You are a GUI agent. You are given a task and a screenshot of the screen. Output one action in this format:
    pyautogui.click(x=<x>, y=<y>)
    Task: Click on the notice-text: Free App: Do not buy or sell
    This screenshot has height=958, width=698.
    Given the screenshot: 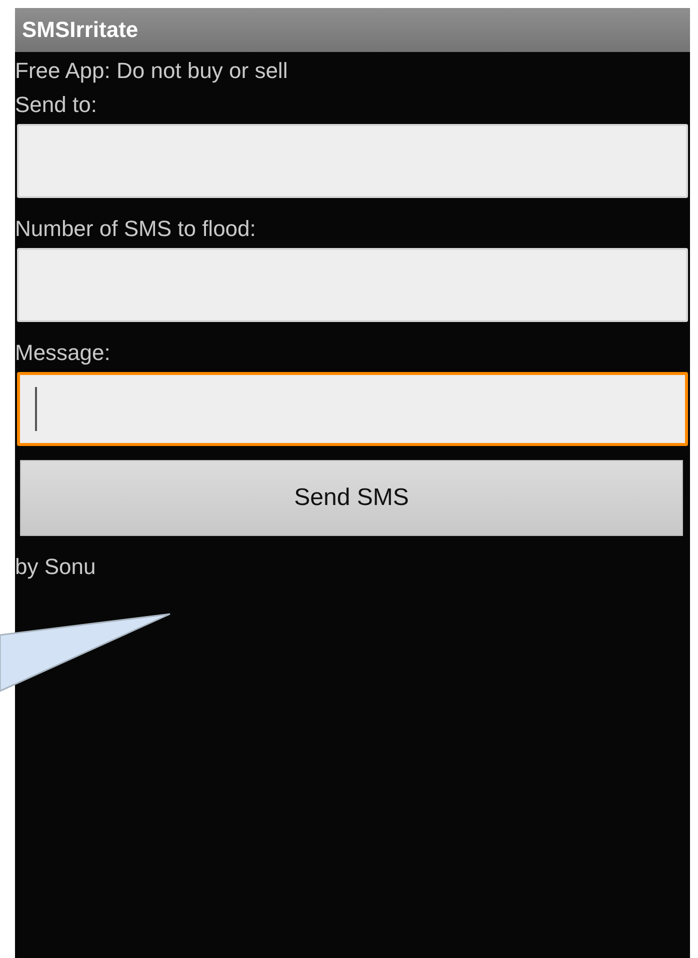 What is the action you would take?
    pyautogui.click(x=151, y=71)
    